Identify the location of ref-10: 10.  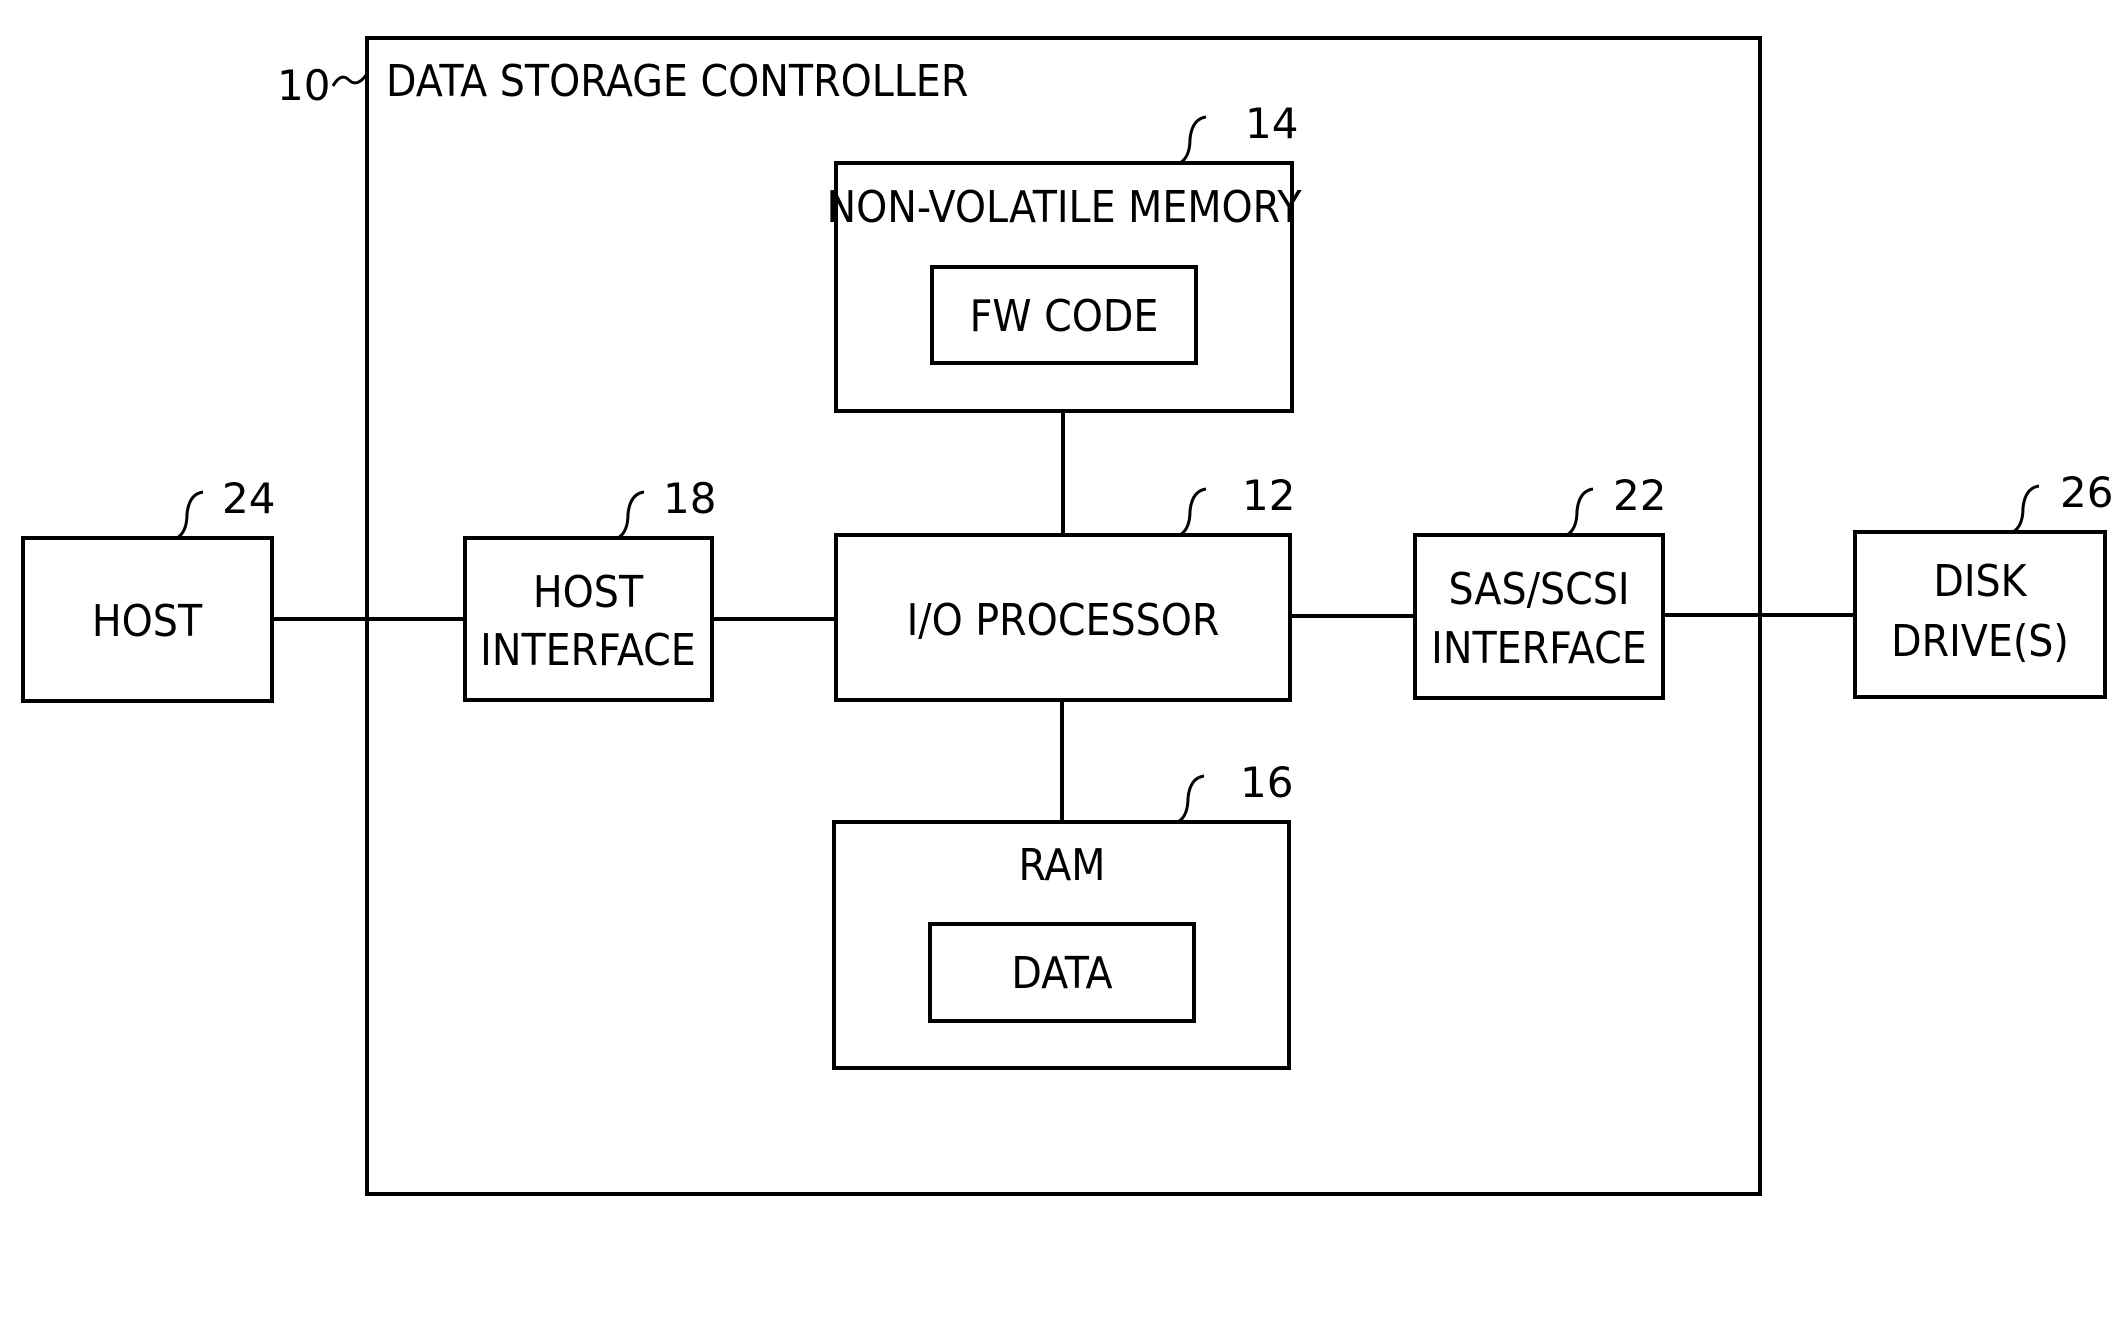
(303, 85).